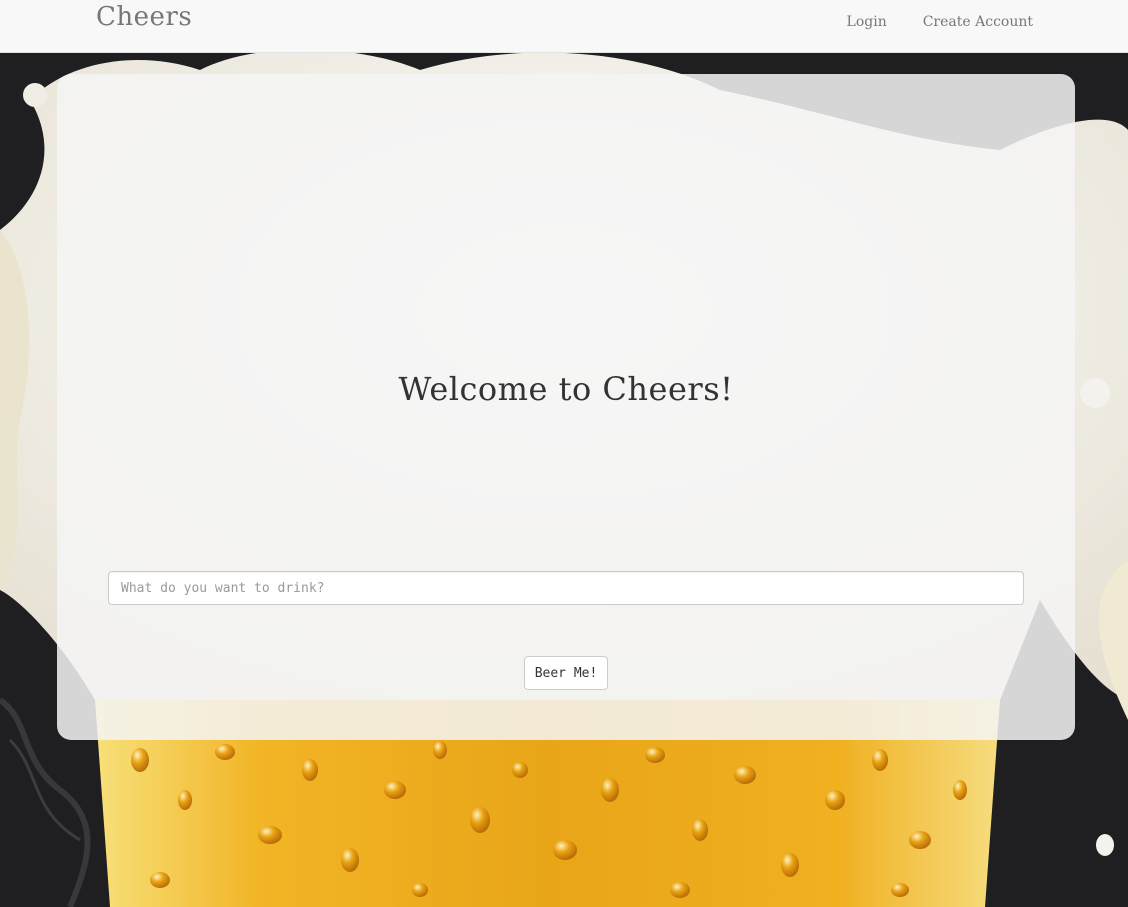 The image size is (1128, 907). What do you see at coordinates (564, 26) in the screenshot?
I see `top-navbar: Cheers Login Create Account` at bounding box center [564, 26].